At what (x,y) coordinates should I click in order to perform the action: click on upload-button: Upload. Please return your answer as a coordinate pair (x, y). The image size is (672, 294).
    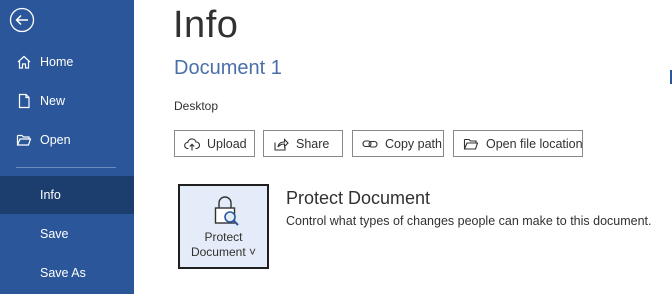
    Looking at the image, I should click on (214, 143).